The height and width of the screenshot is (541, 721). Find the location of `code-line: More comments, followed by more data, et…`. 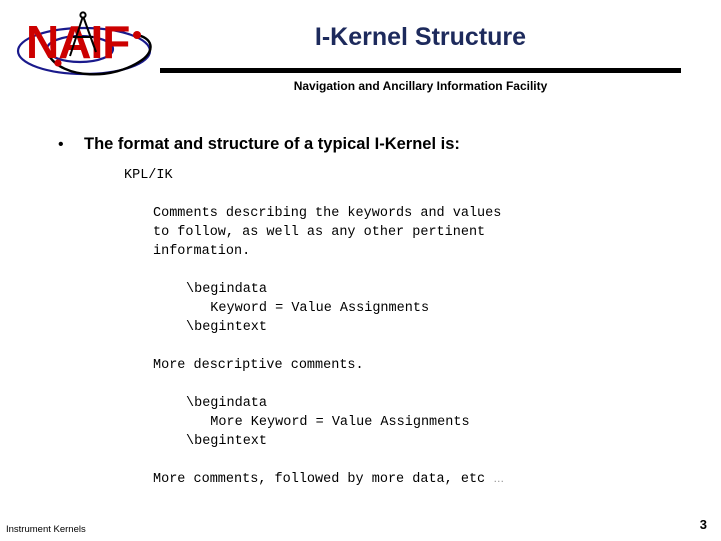

code-line: More comments, followed by more data, et… is located at coordinates (329, 479).